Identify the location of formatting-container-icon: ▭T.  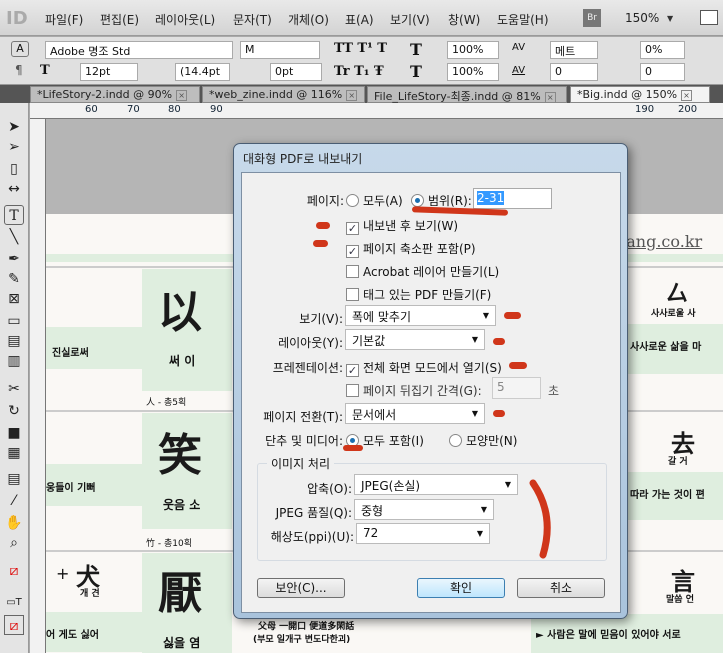
(14, 603).